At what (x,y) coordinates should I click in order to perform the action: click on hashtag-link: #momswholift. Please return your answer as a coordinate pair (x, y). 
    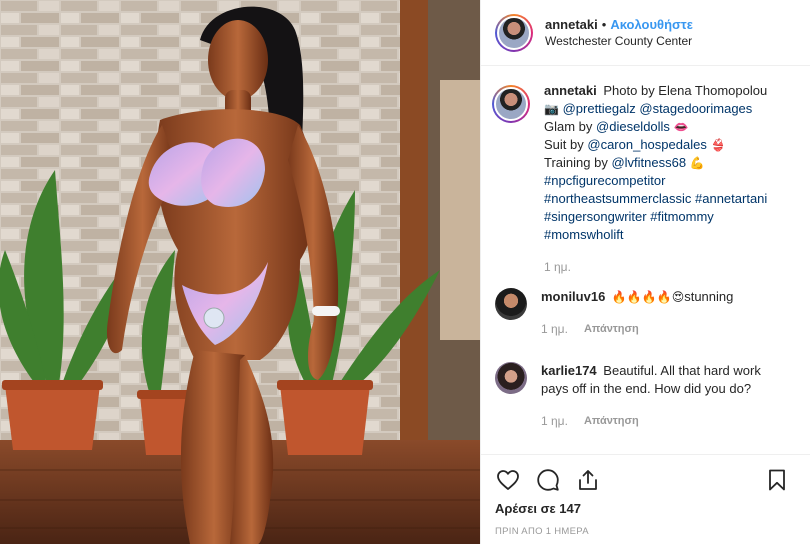
    Looking at the image, I should click on (583, 234).